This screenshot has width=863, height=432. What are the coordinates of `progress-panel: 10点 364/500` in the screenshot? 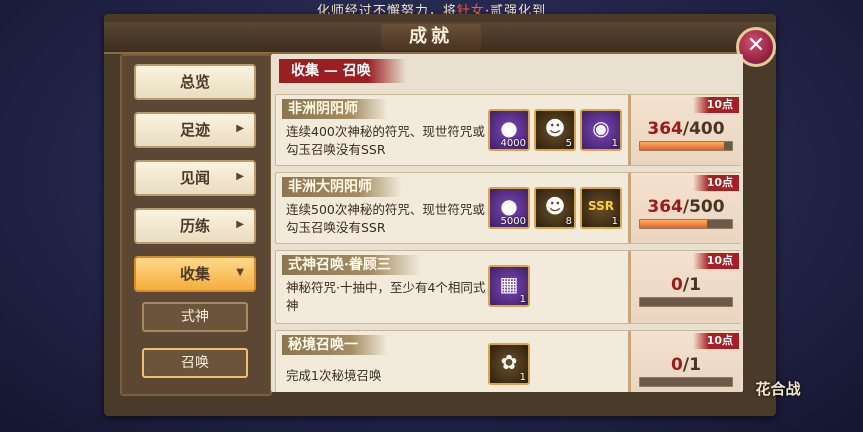 It's located at (684, 208).